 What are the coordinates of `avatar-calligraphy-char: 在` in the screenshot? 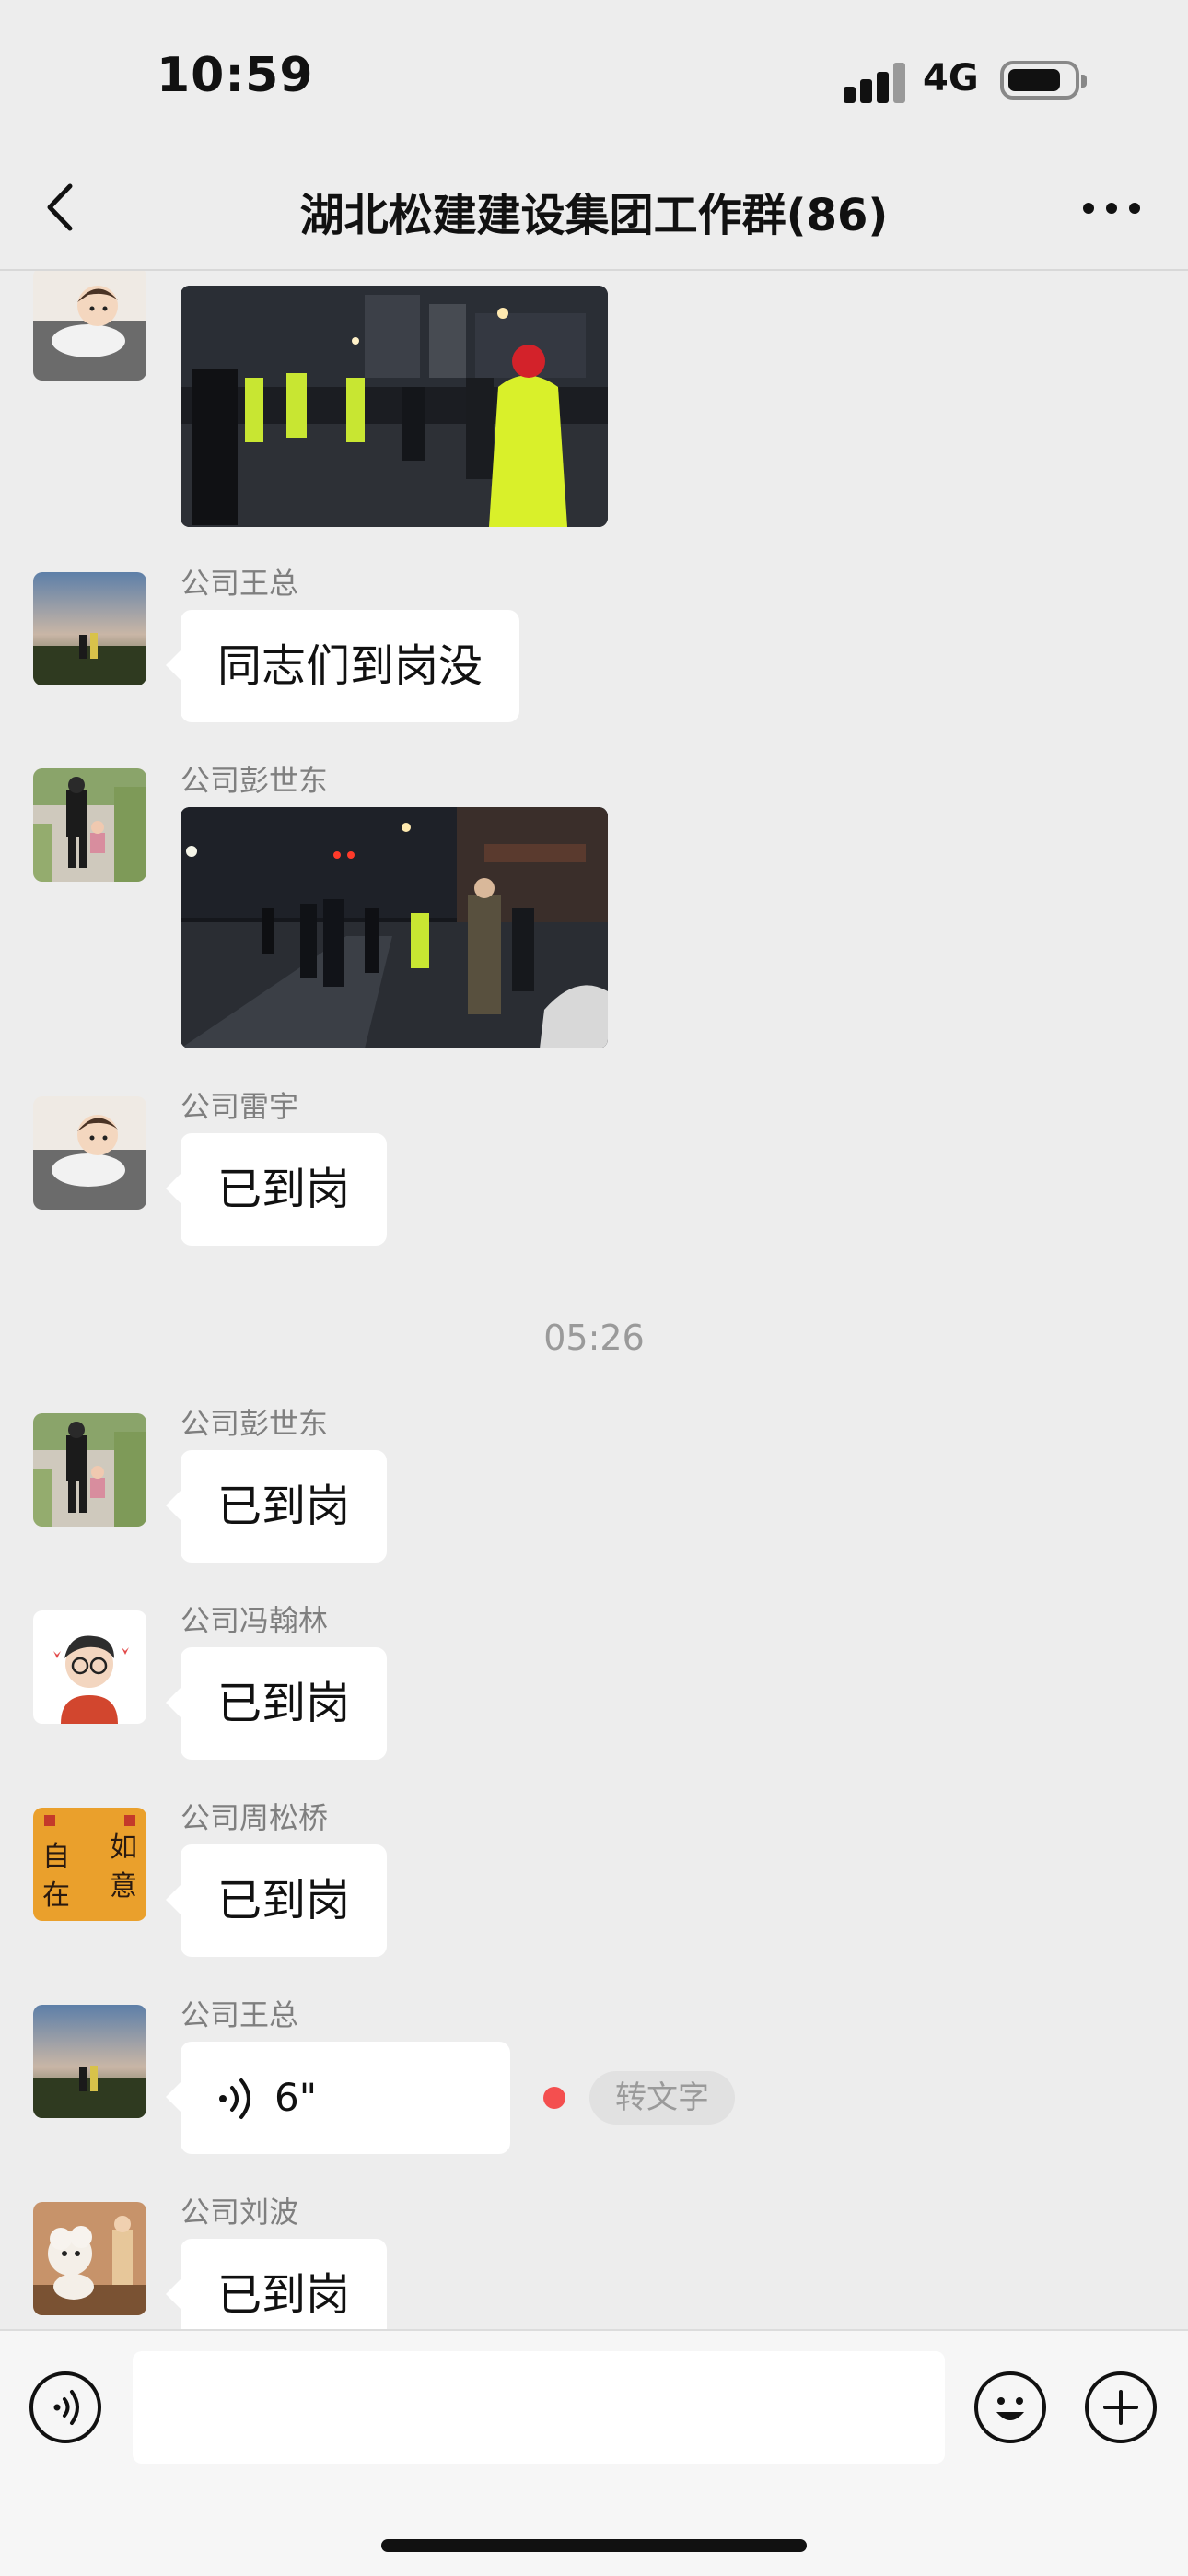 It's located at (56, 1895).